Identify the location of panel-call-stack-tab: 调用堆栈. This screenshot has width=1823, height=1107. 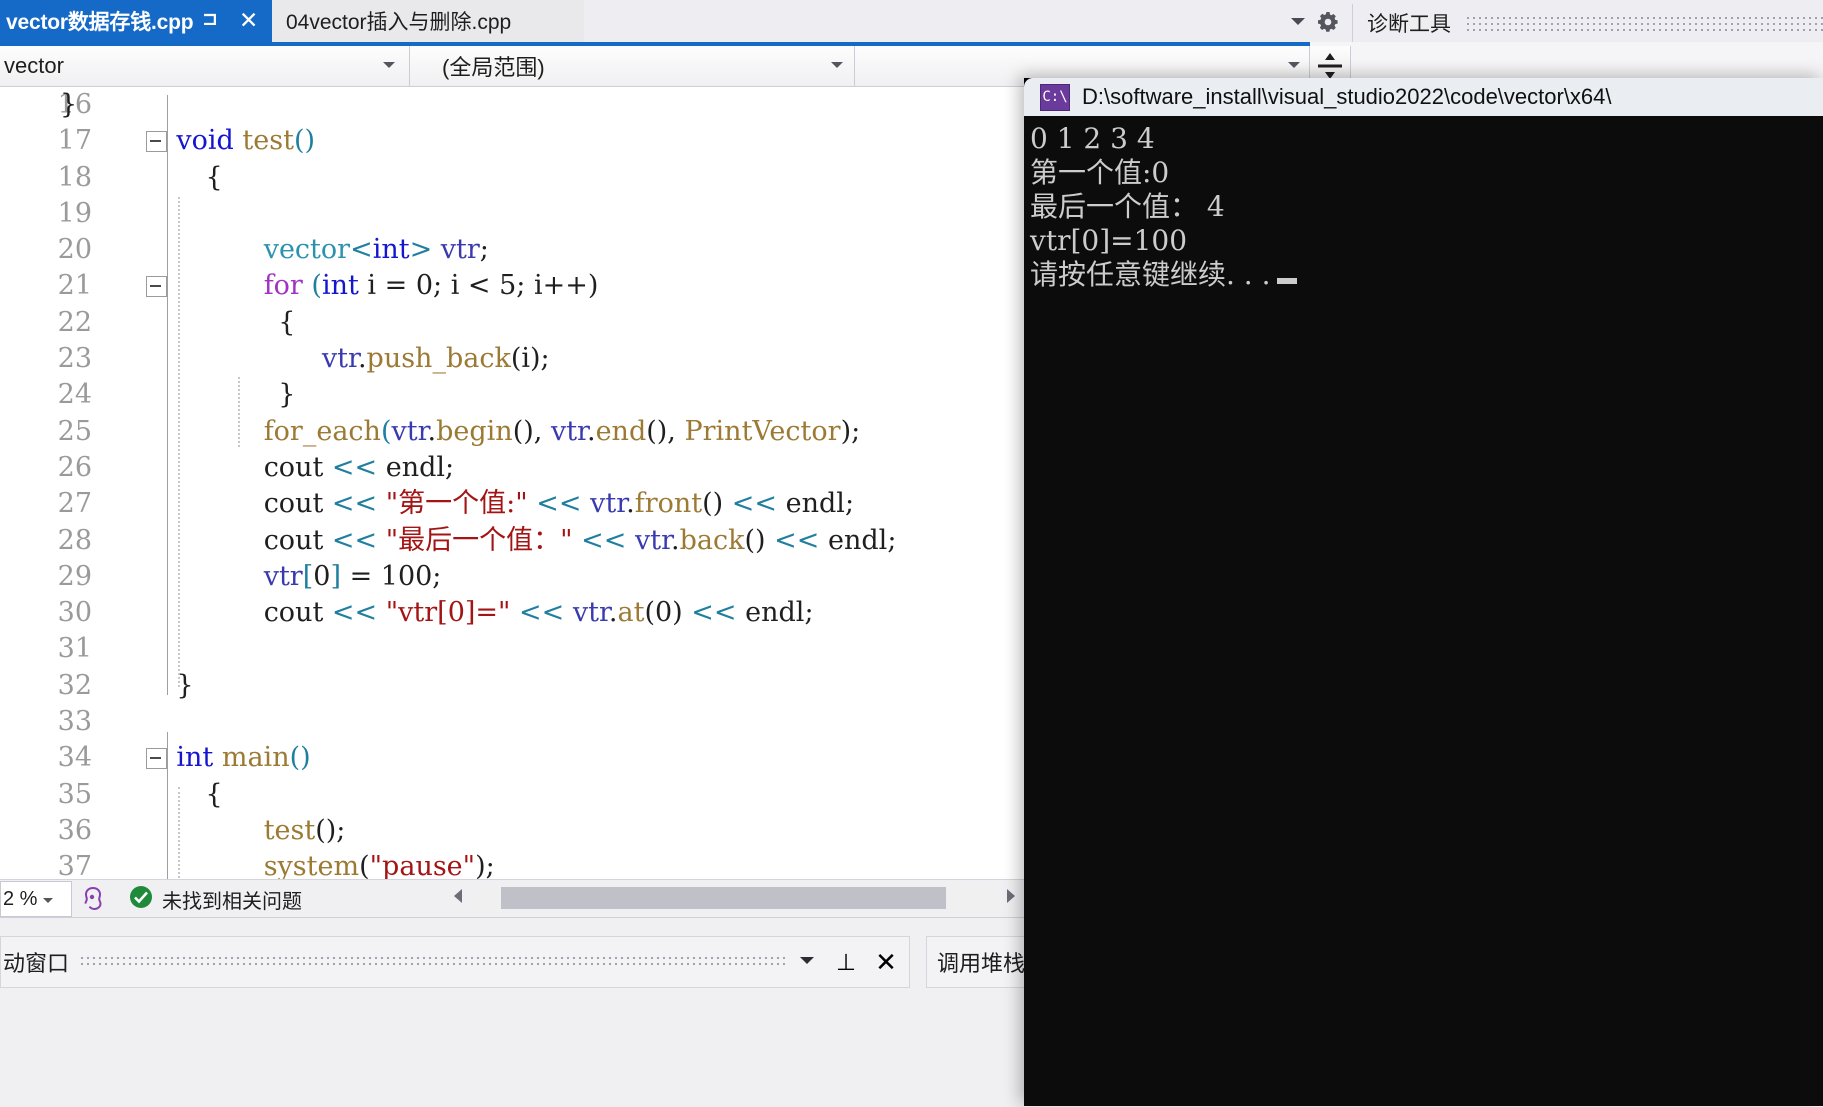
(976, 962).